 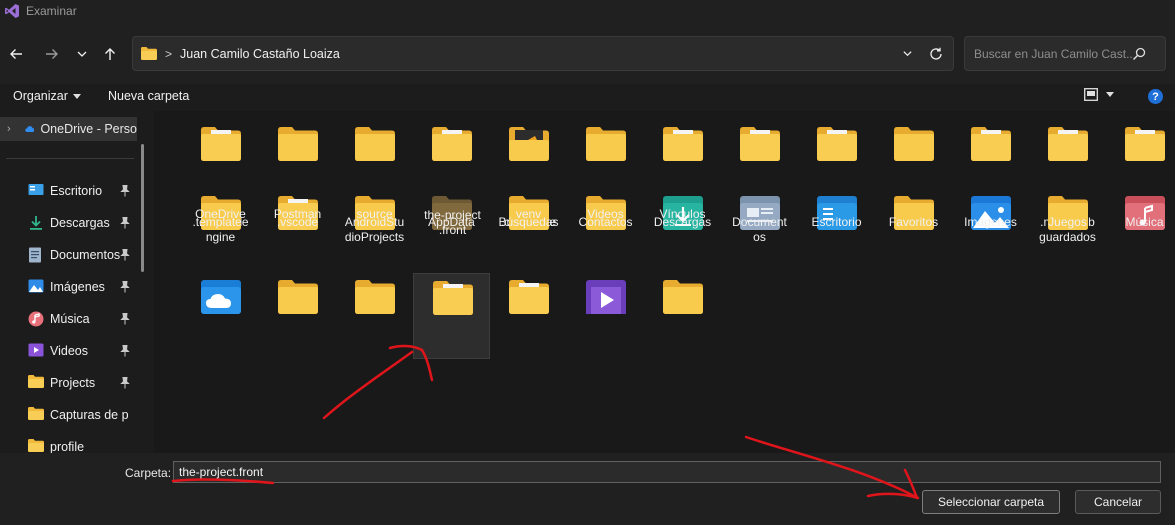 I want to click on folder-item: Búsquedas, so click(x=528, y=227).